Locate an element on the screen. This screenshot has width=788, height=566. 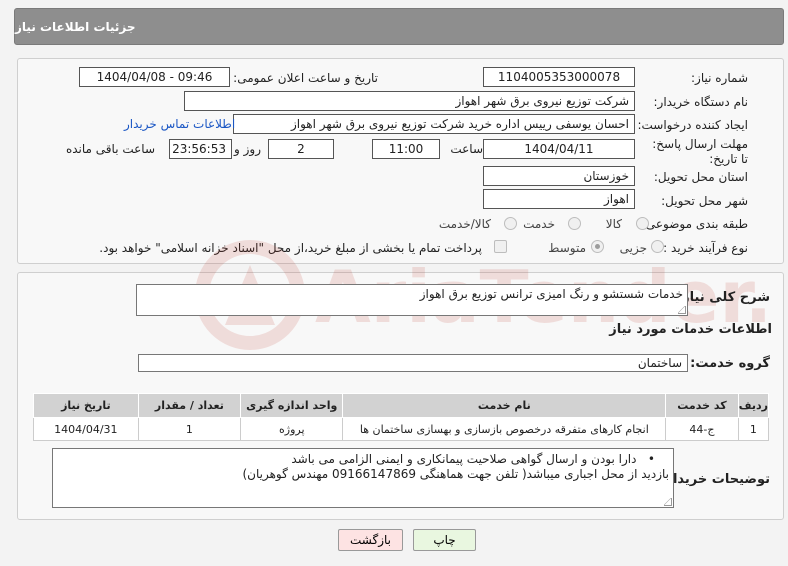
process-label: نوع فرآیند خرید : is located at coordinates (705, 248).